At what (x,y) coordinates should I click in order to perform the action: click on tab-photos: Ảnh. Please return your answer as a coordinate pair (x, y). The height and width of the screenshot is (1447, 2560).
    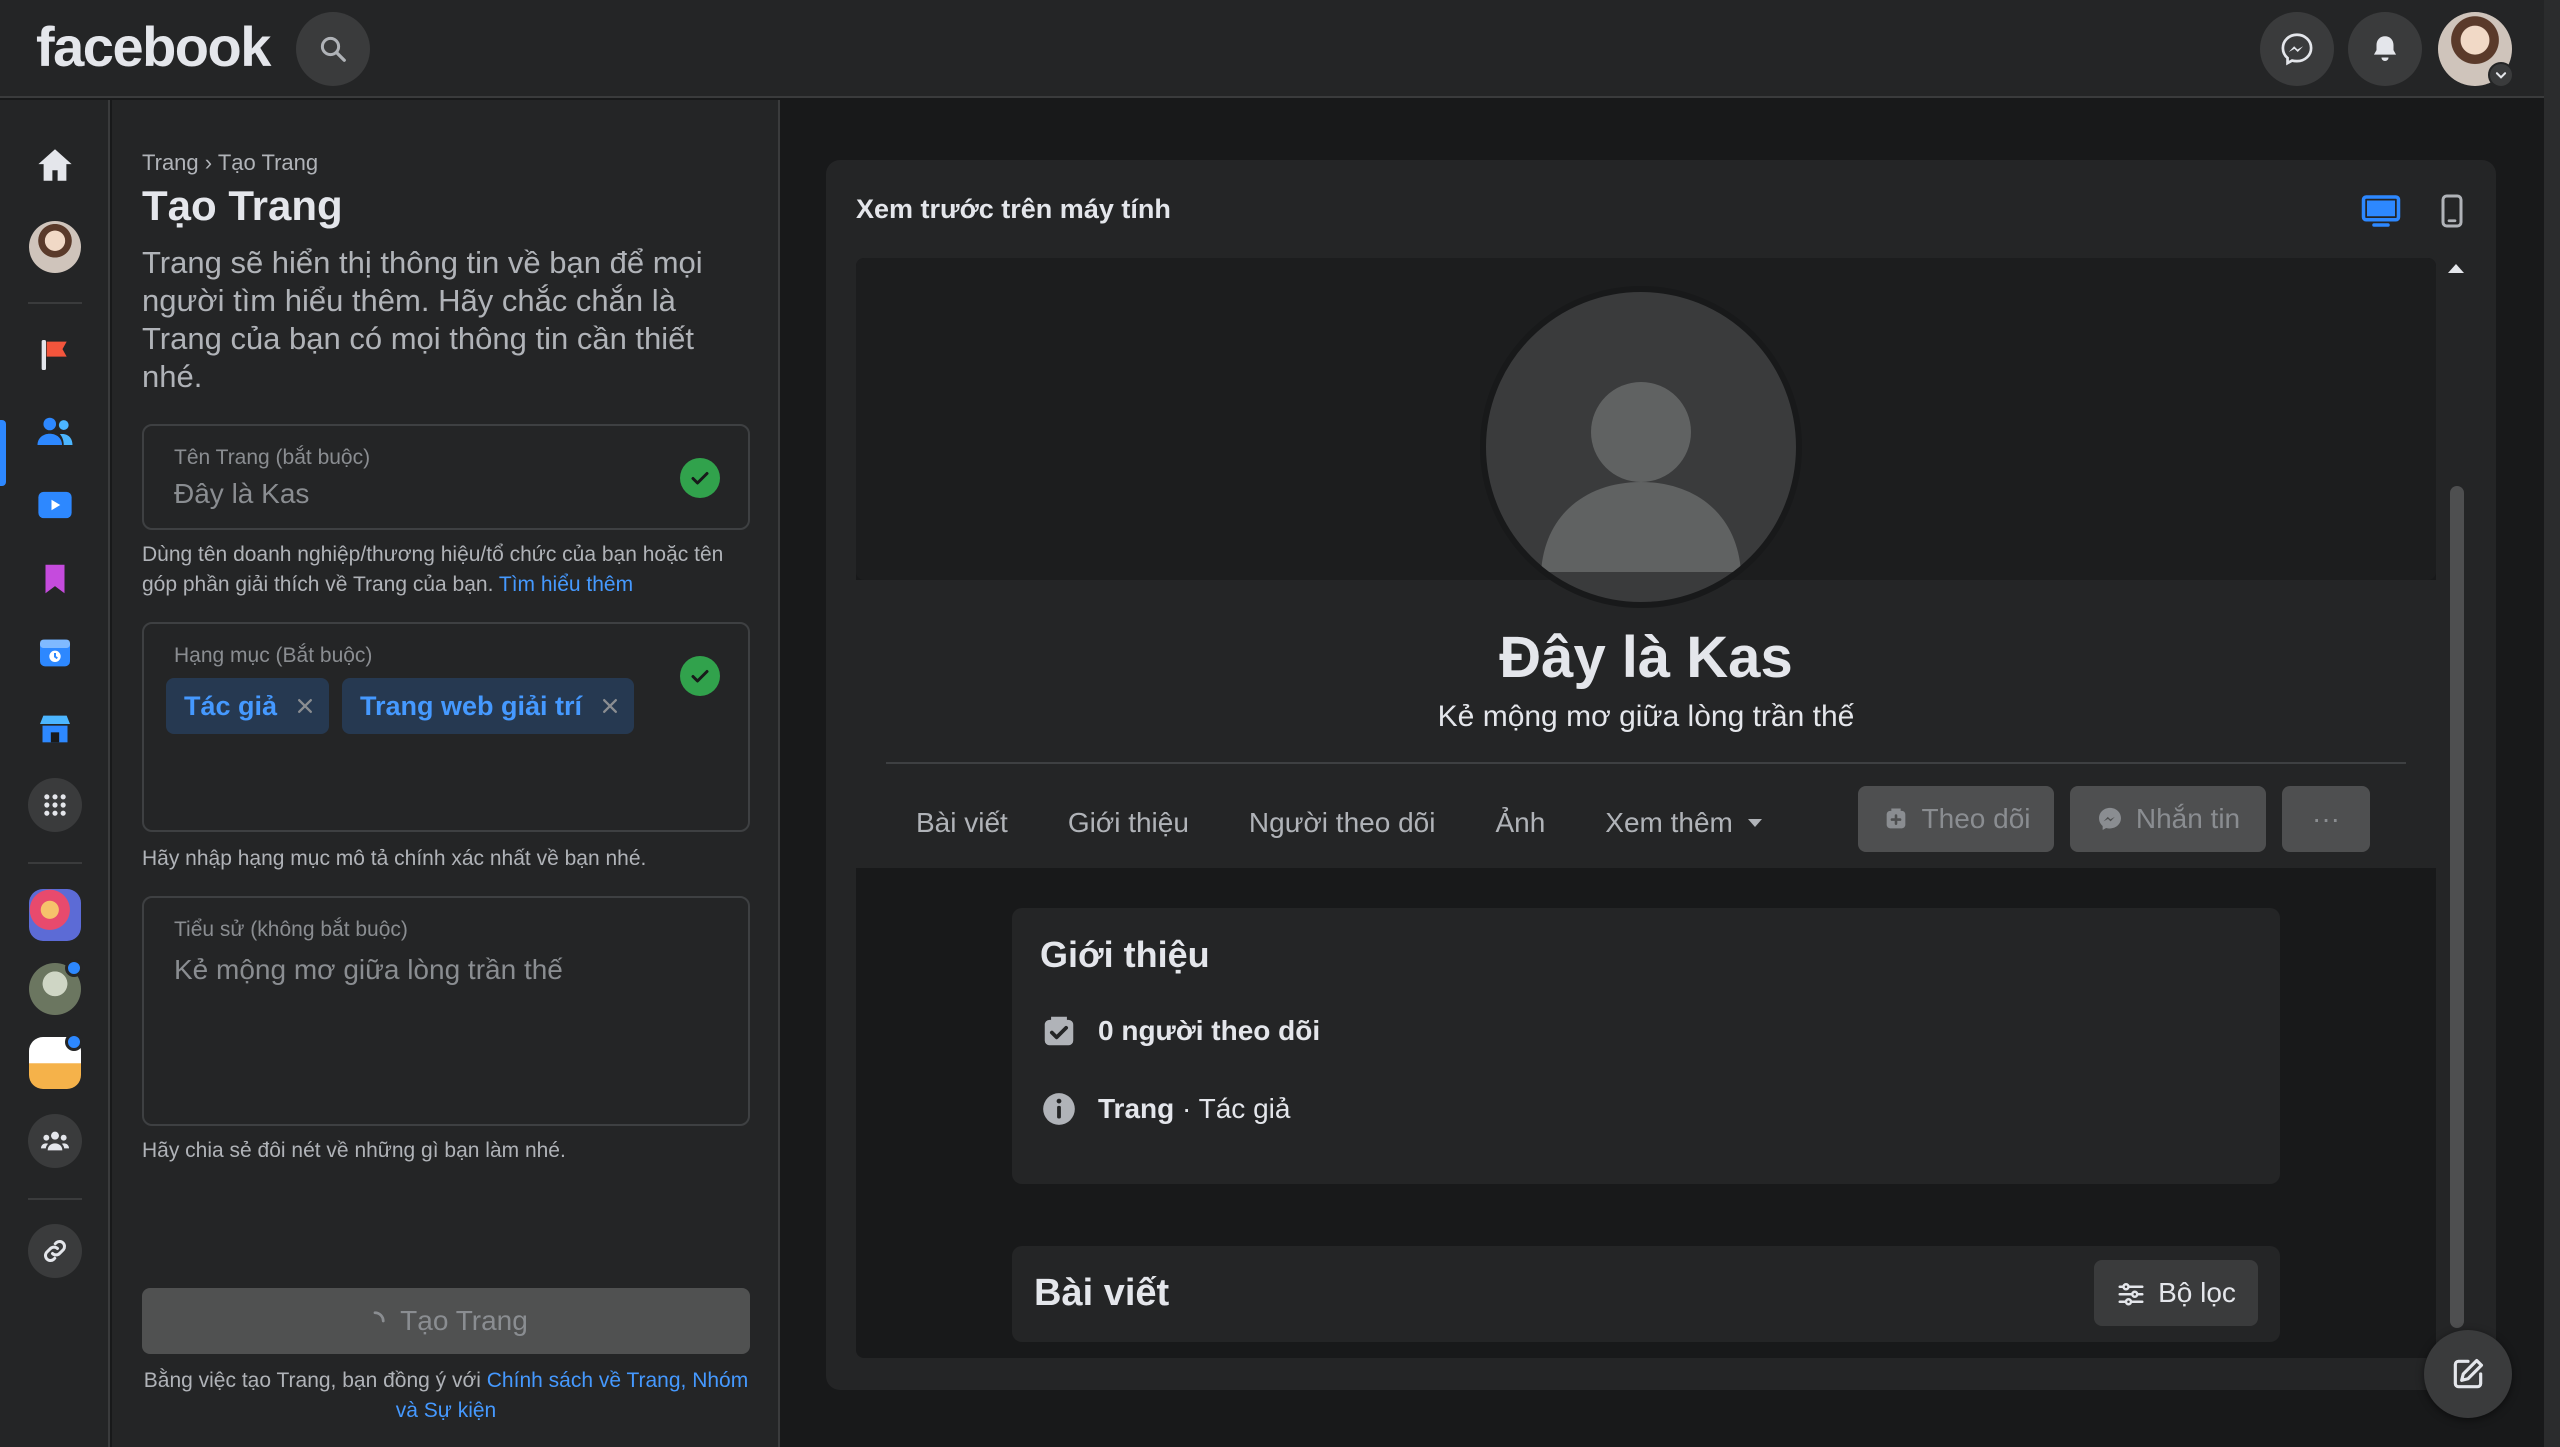
    Looking at the image, I should click on (1520, 823).